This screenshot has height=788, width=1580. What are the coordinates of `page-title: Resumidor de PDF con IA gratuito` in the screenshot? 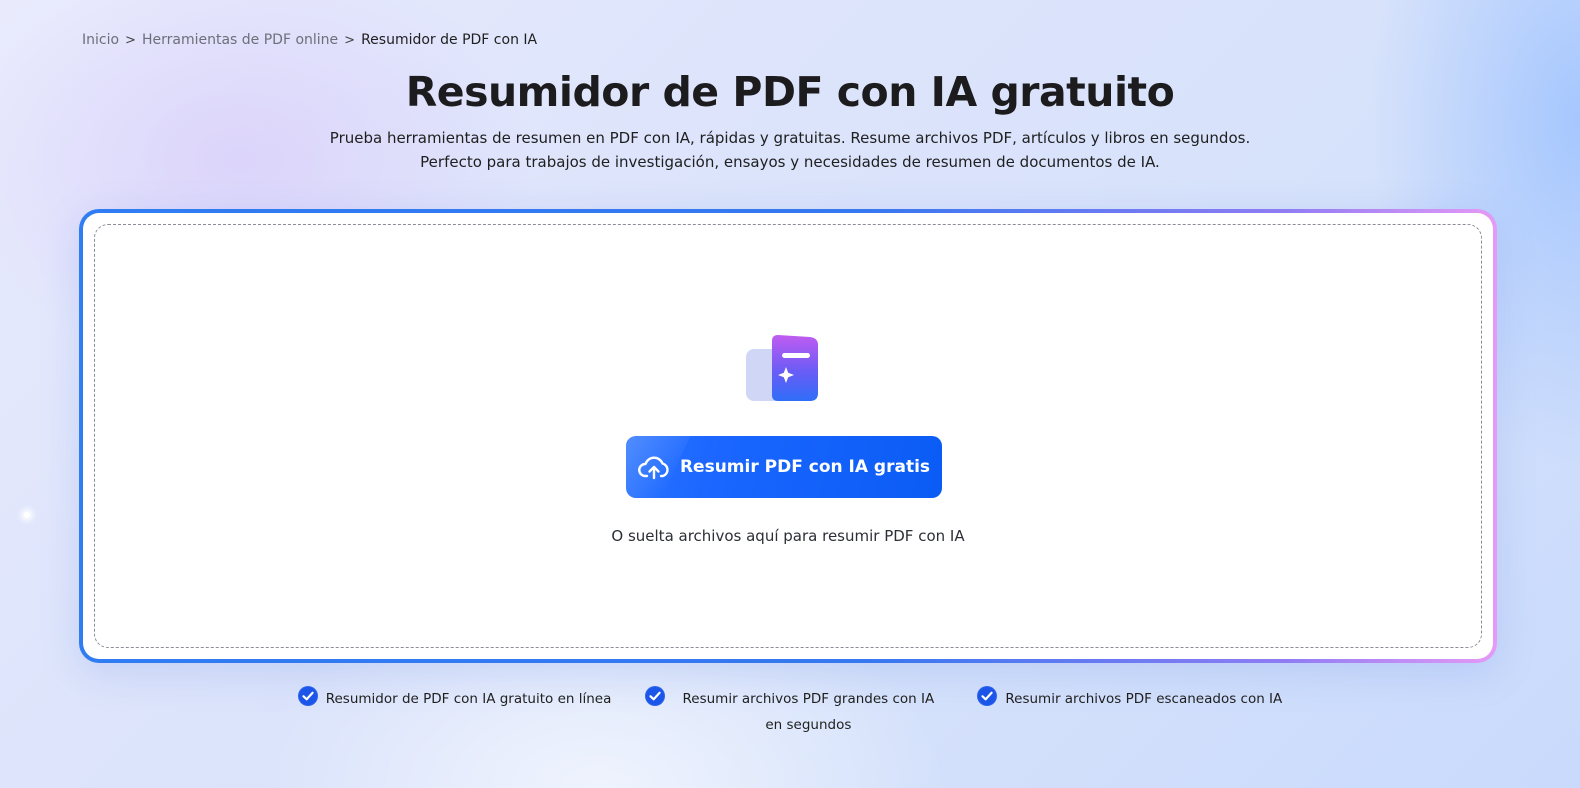 It's located at (790, 92).